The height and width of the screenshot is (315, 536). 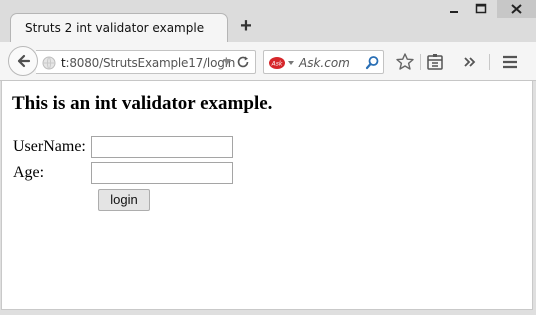 What do you see at coordinates (162, 147) in the screenshot?
I see `username-field` at bounding box center [162, 147].